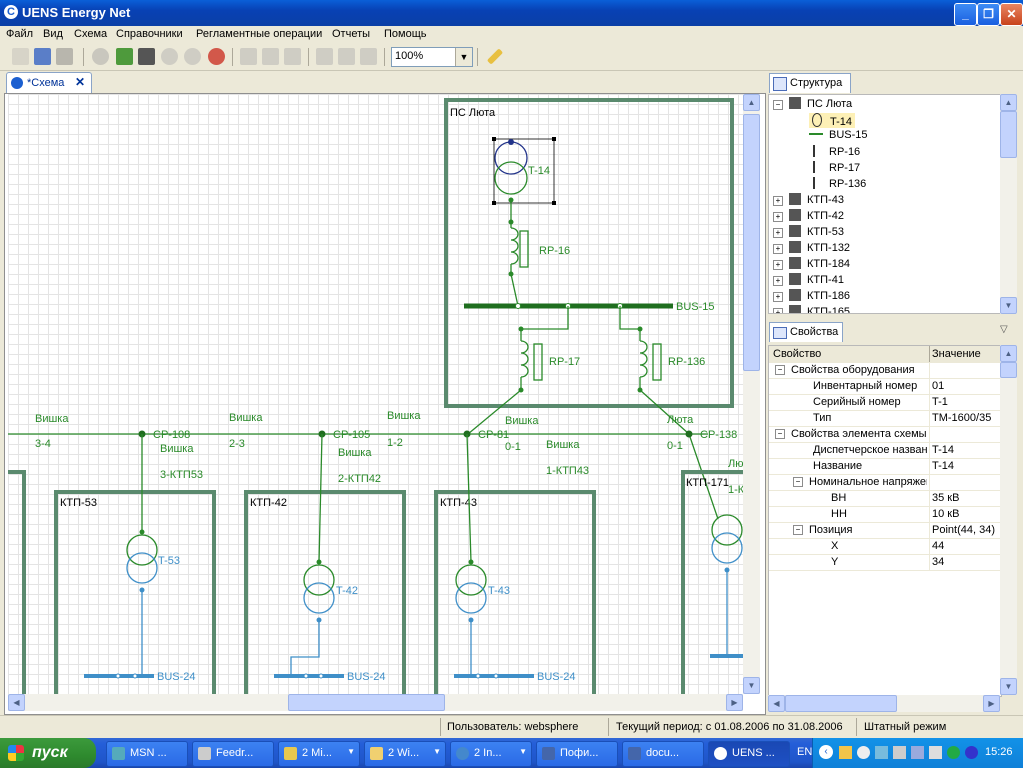 The height and width of the screenshot is (768, 1023). Describe the element at coordinates (885, 450) in the screenshot. I see `property-row: Диспетчерское название T-14` at that location.